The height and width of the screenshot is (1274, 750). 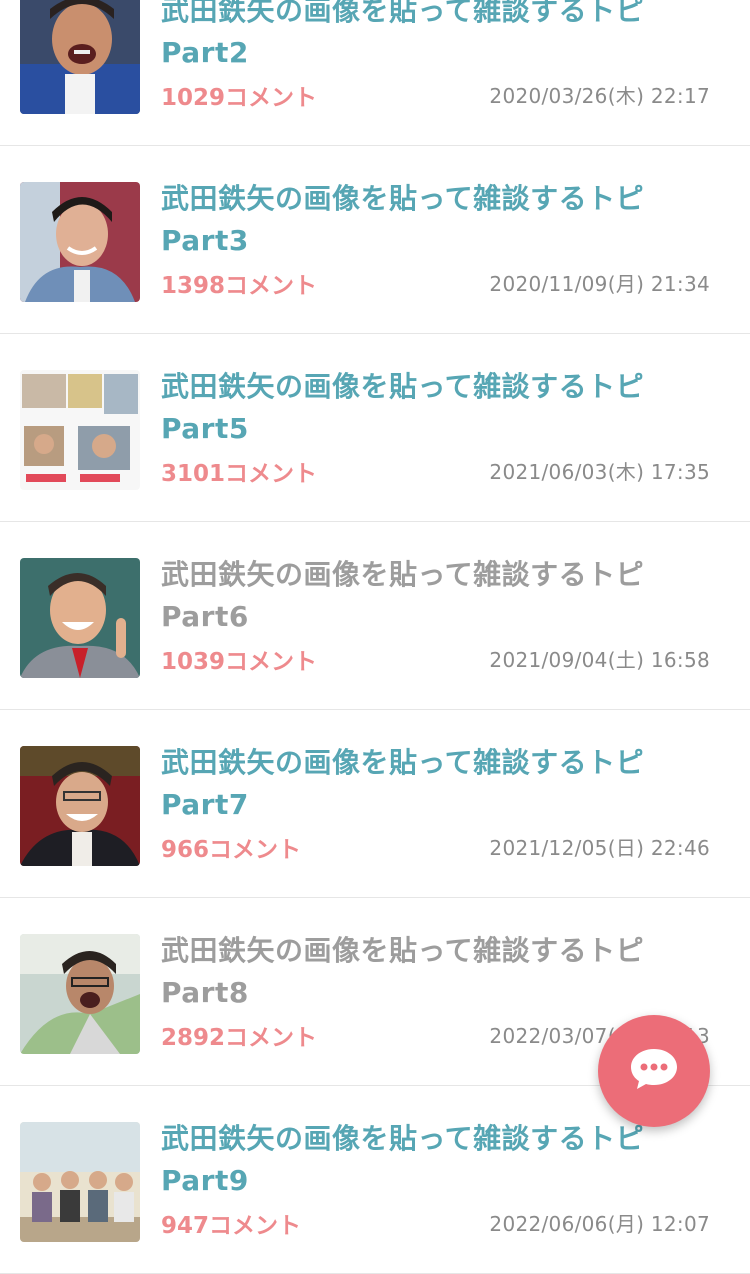 I want to click on topic-date: 2022/06/06(月) 12:07, so click(x=599, y=1224).